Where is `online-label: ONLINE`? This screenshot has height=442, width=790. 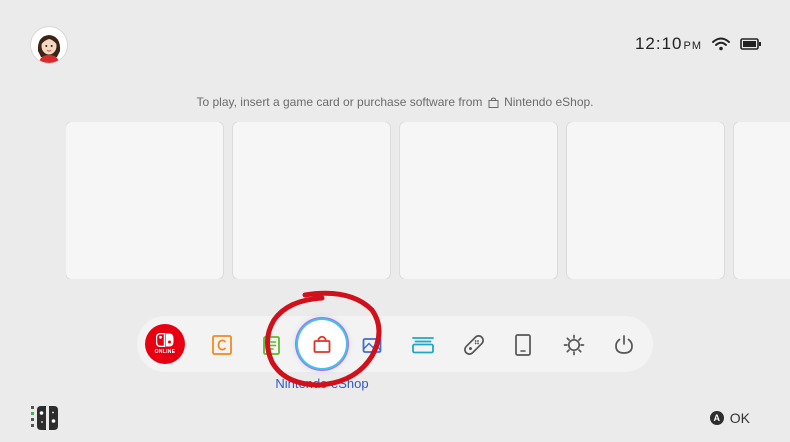
online-label: ONLINE is located at coordinates (165, 352).